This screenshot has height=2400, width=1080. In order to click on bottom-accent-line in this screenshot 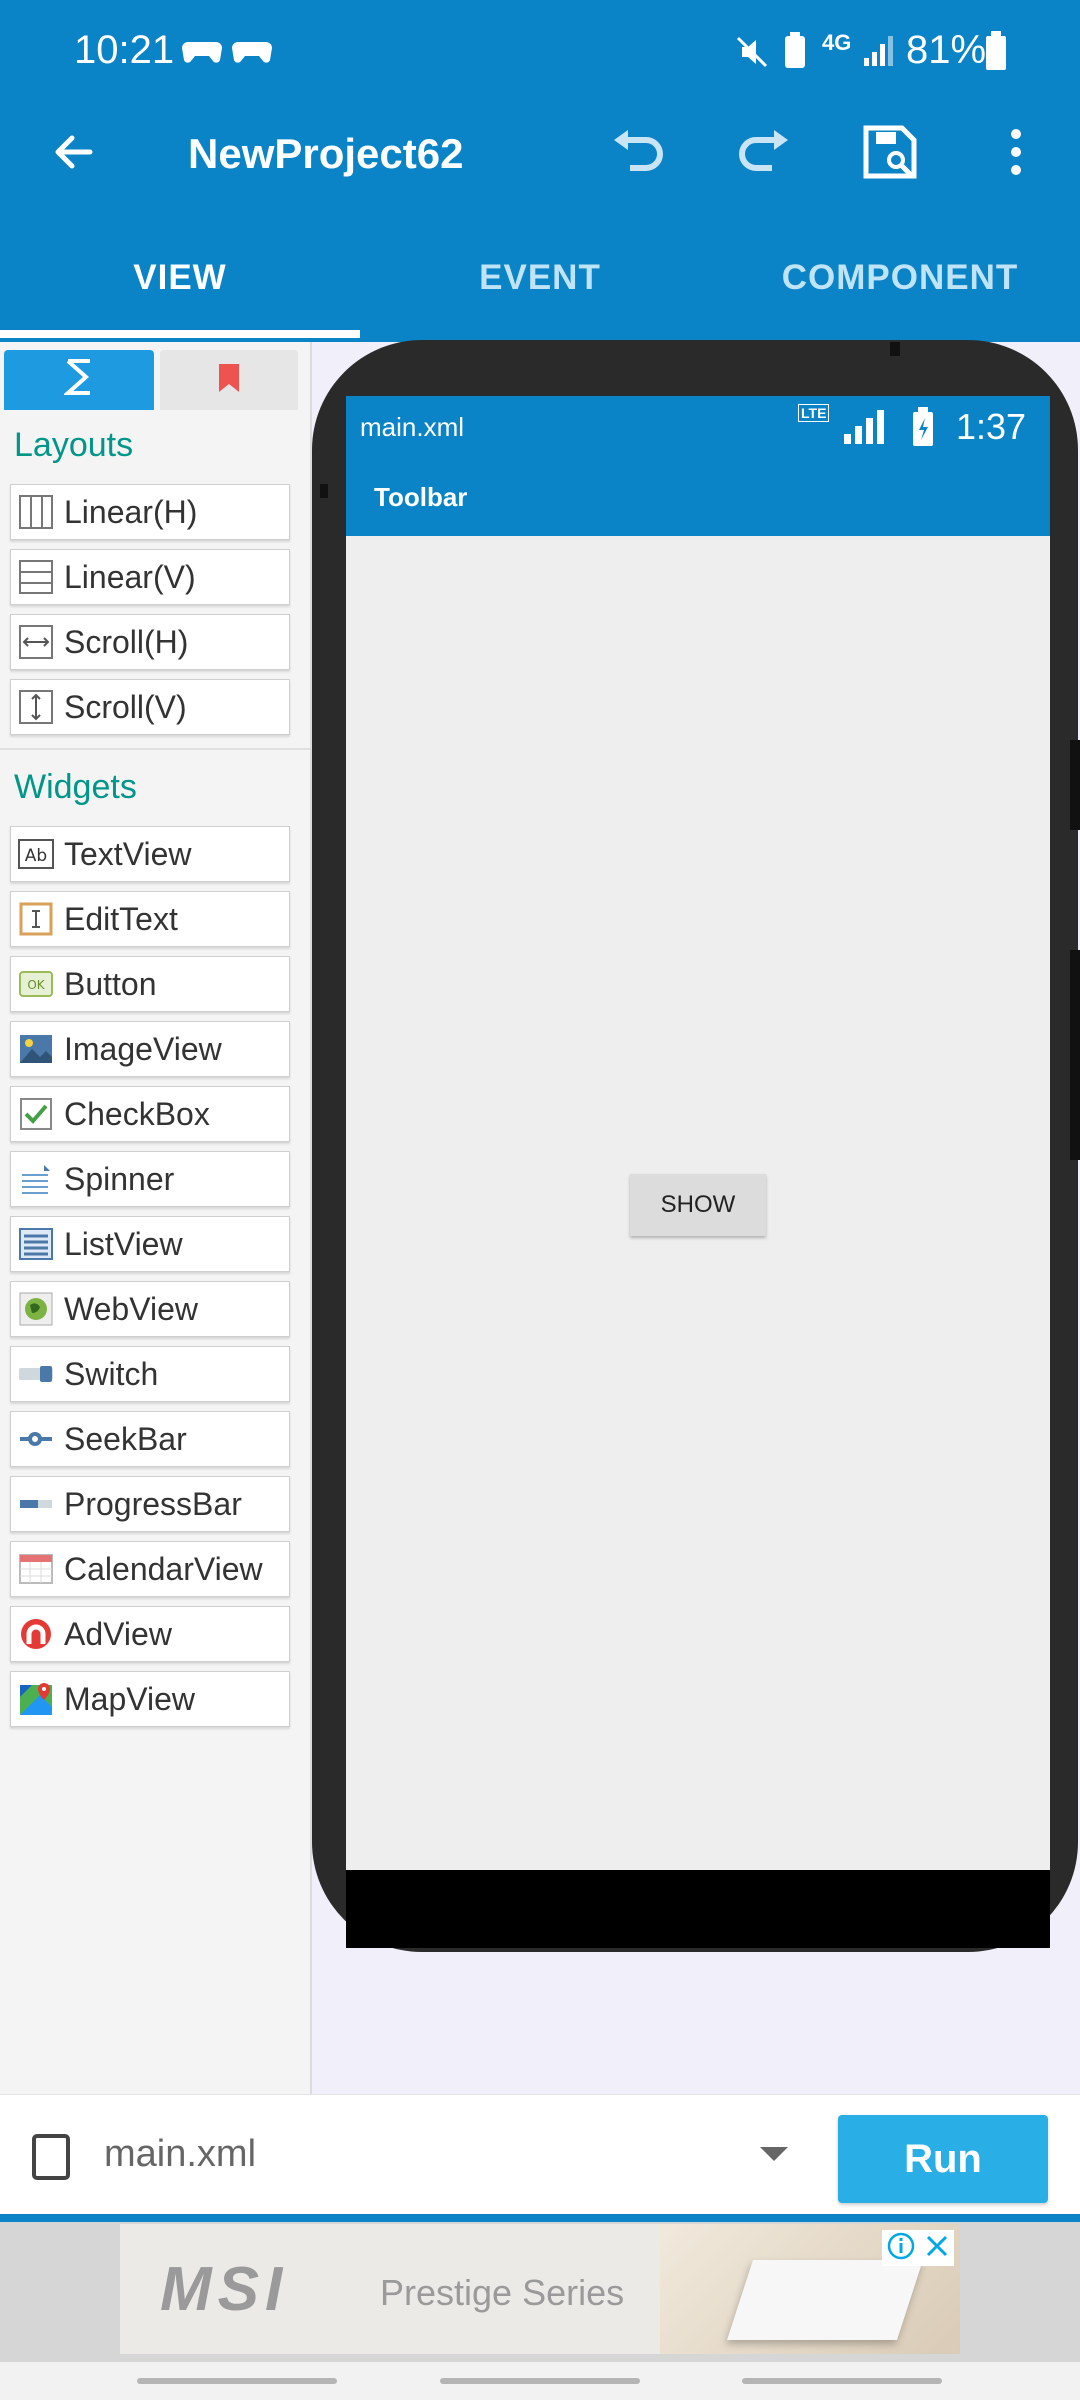, I will do `click(540, 2218)`.